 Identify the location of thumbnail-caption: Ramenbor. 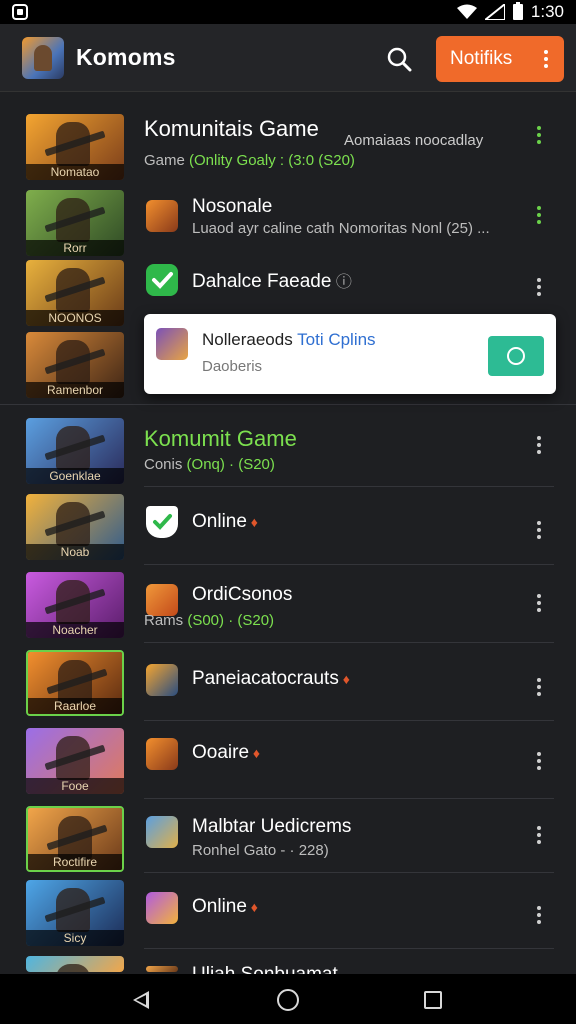
(75, 390).